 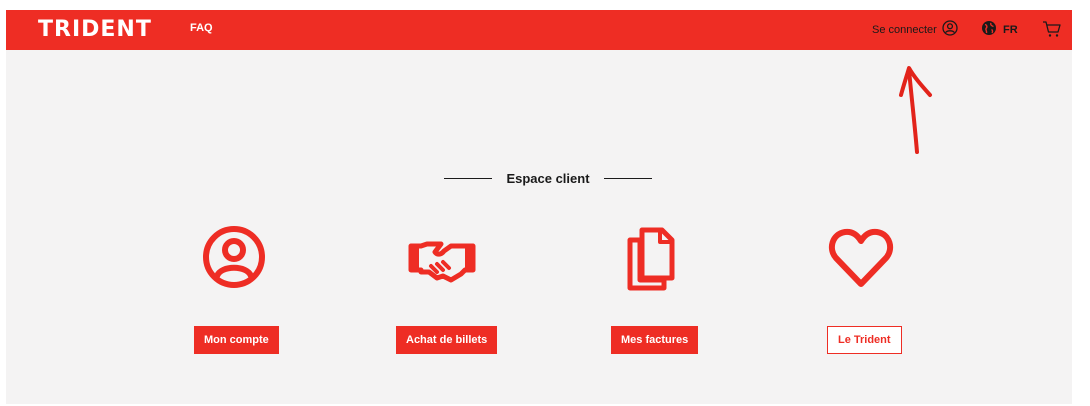 I want to click on faq-link: FAQ, so click(x=201, y=28).